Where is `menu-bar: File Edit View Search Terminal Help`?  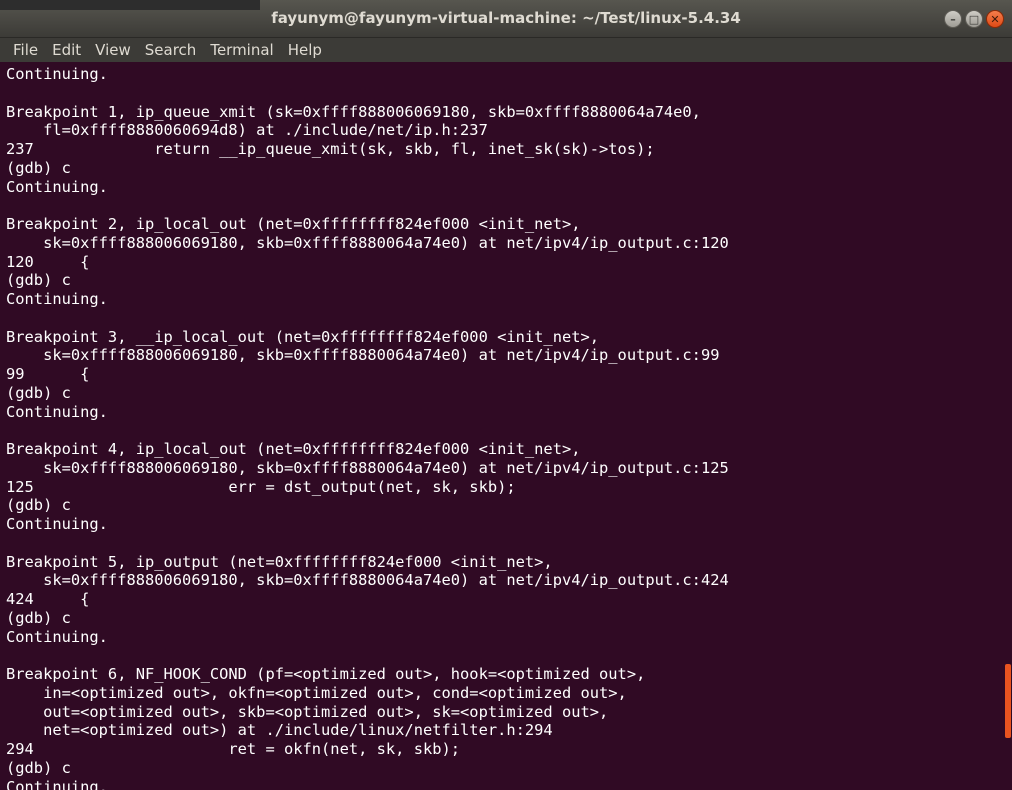 menu-bar: File Edit View Search Terminal Help is located at coordinates (506, 50).